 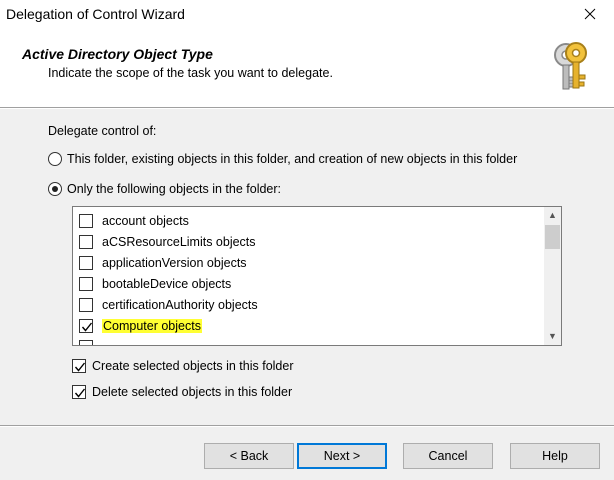 What do you see at coordinates (192, 392) in the screenshot?
I see `delete-objects-label: Delete selected objects in this folder` at bounding box center [192, 392].